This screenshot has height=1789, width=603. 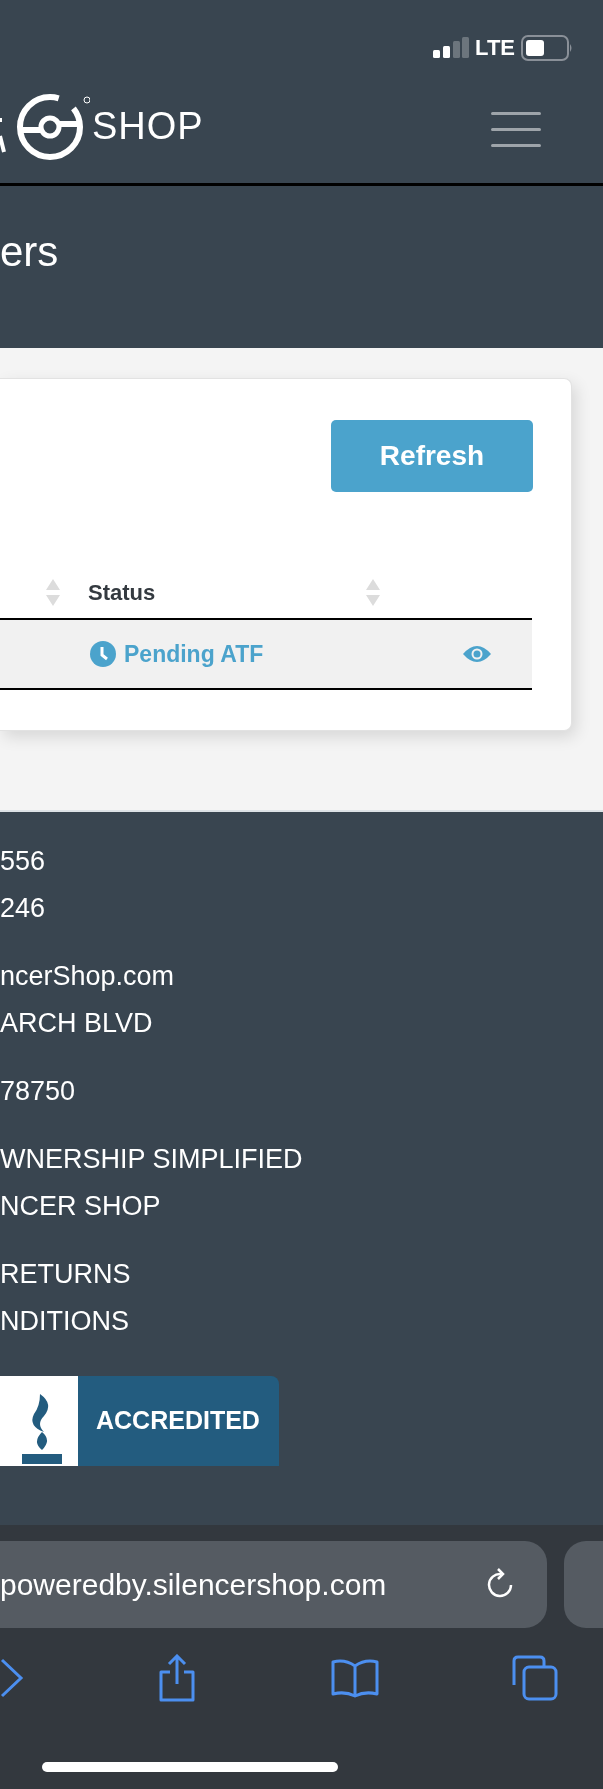 What do you see at coordinates (12, 1678) in the screenshot?
I see `forward-icon` at bounding box center [12, 1678].